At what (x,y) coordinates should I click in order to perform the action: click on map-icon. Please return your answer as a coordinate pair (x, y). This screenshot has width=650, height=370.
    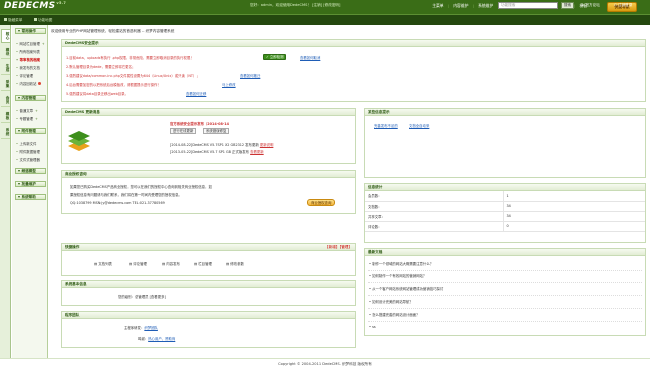
    Looking at the image, I should click on (35, 19).